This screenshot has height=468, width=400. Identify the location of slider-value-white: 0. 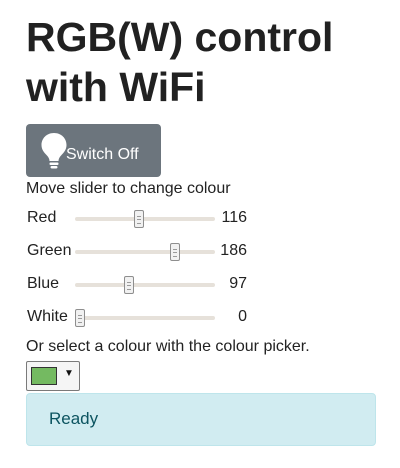
(242, 316).